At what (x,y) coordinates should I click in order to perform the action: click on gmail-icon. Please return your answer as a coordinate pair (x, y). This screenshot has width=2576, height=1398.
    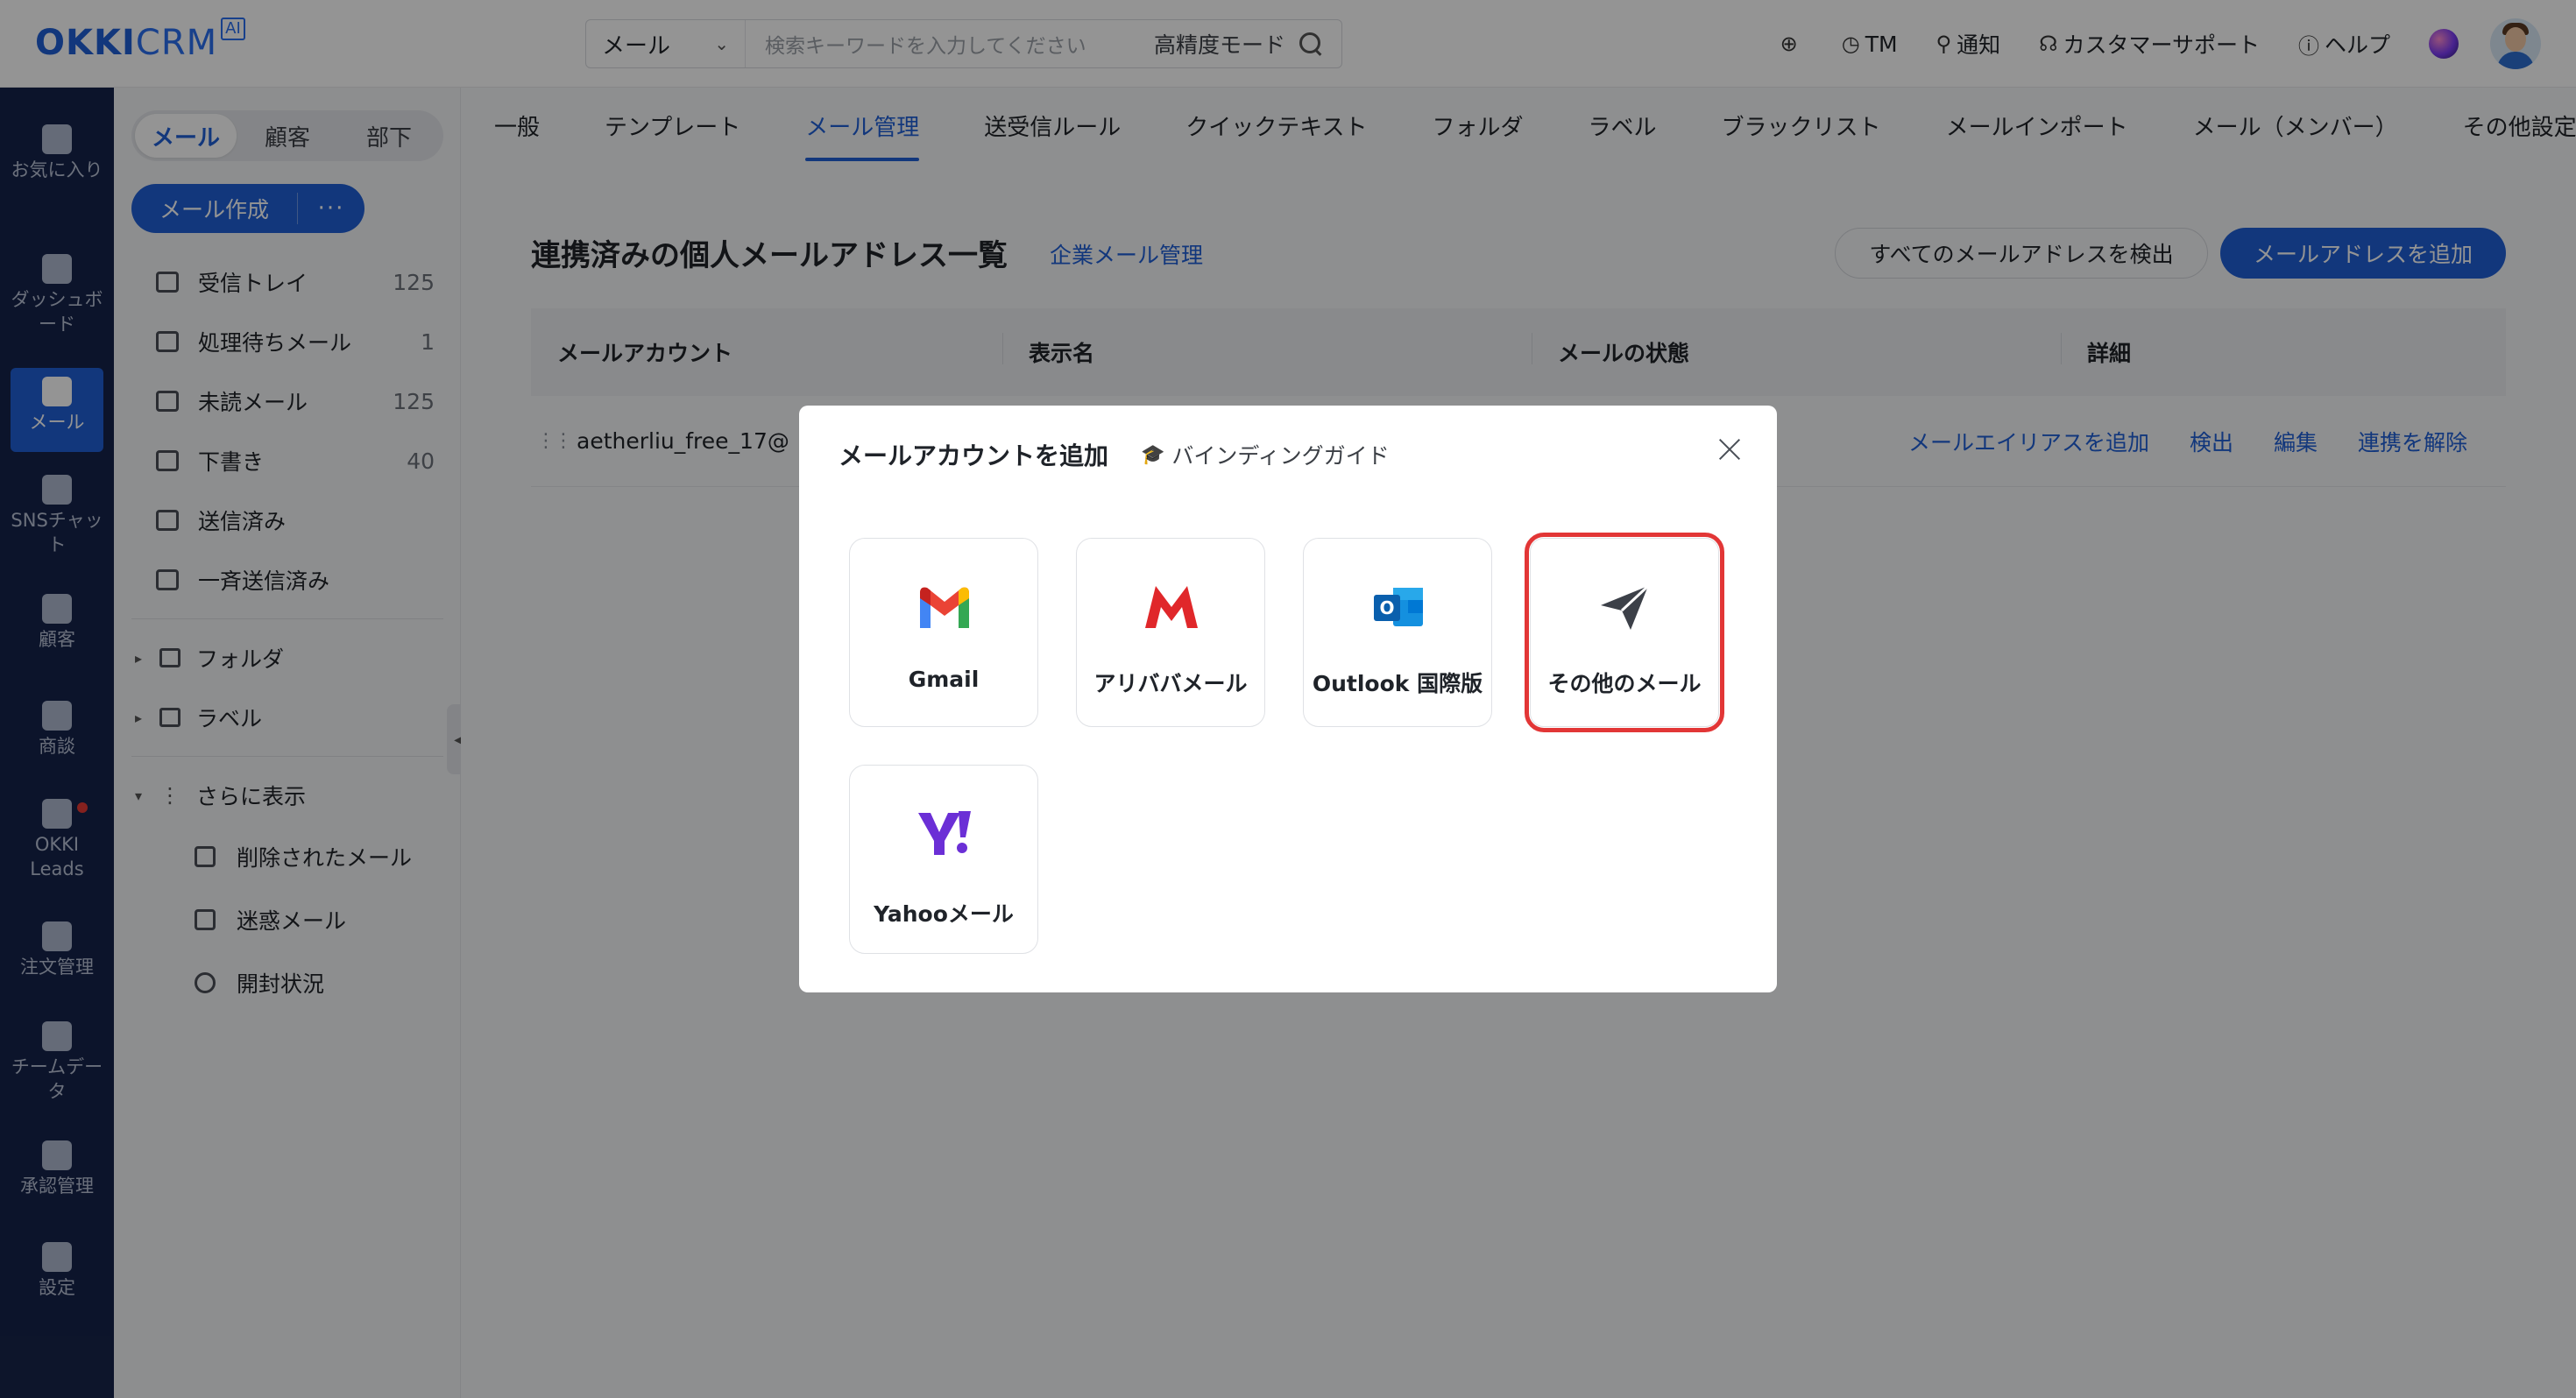
    Looking at the image, I should click on (944, 607).